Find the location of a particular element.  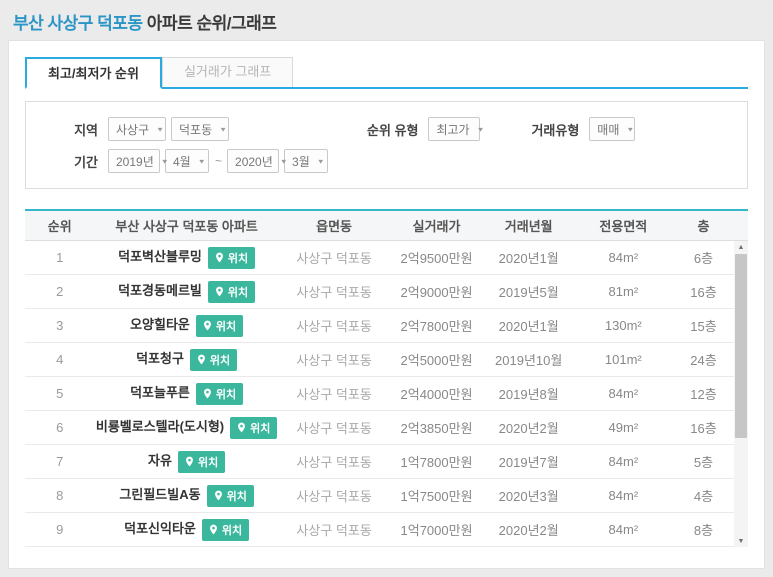

date-cell: 2019년10월 is located at coordinates (529, 360).